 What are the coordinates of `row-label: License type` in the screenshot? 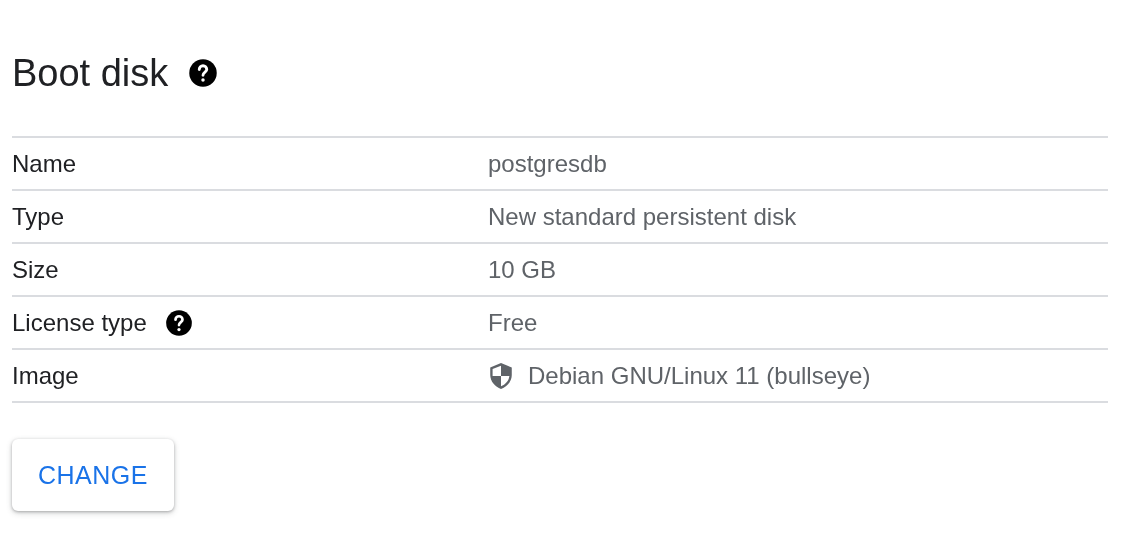 It's located at (79, 322).